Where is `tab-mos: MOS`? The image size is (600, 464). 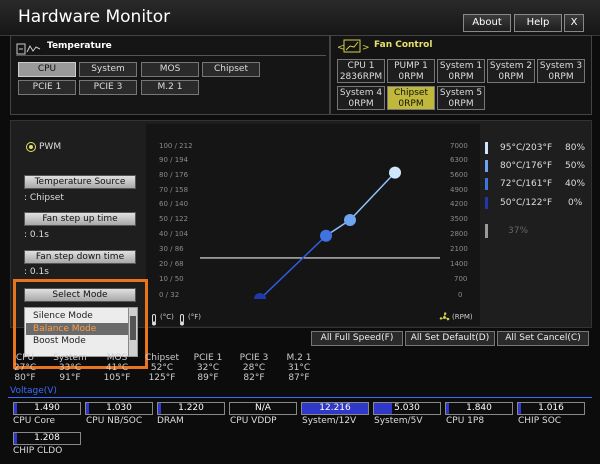
tab-mos: MOS is located at coordinates (170, 69).